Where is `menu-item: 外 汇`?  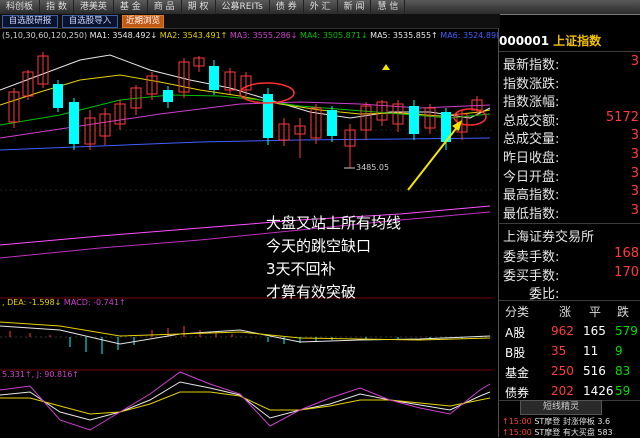 menu-item: 外 汇 is located at coordinates (321, 7).